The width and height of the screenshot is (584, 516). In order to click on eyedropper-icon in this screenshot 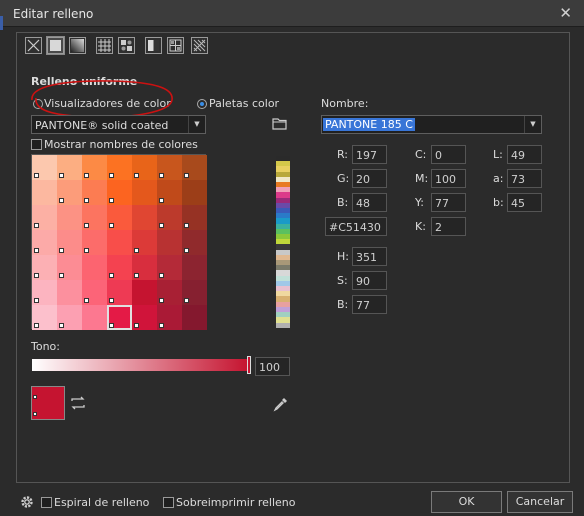, I will do `click(281, 404)`.